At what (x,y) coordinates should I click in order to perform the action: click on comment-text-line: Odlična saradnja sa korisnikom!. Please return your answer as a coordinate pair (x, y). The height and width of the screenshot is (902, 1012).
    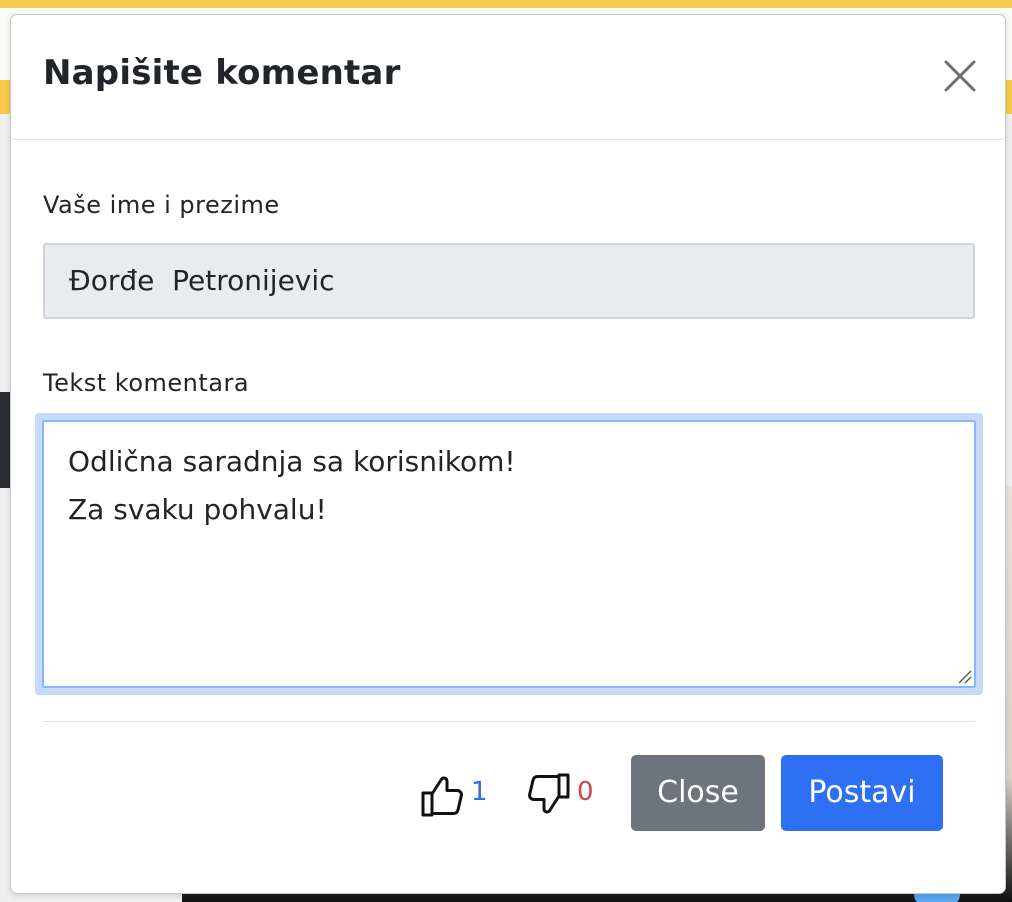
    Looking at the image, I should click on (292, 461).